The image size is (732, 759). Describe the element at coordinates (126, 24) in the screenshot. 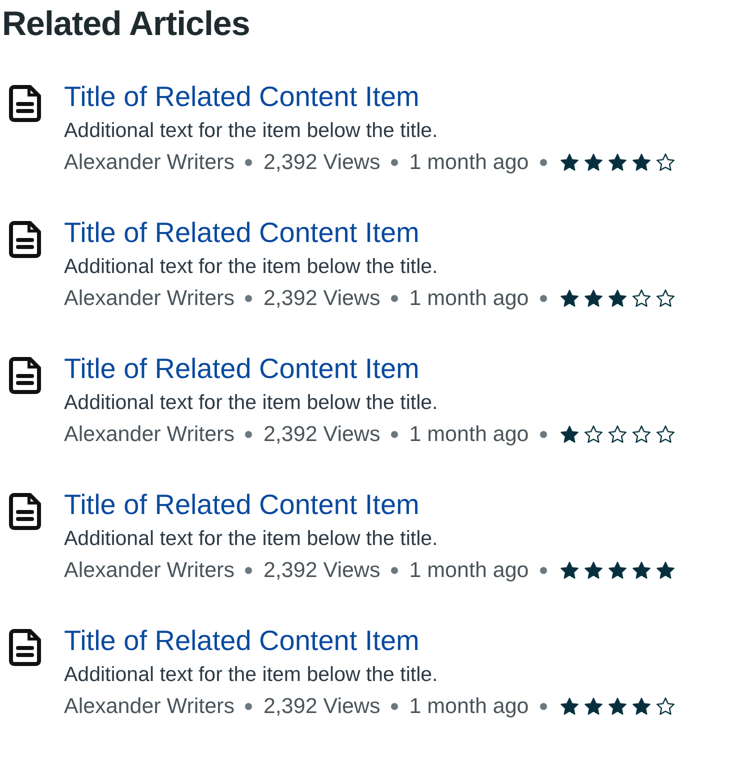

I see `section-heading: Related Articles` at that location.